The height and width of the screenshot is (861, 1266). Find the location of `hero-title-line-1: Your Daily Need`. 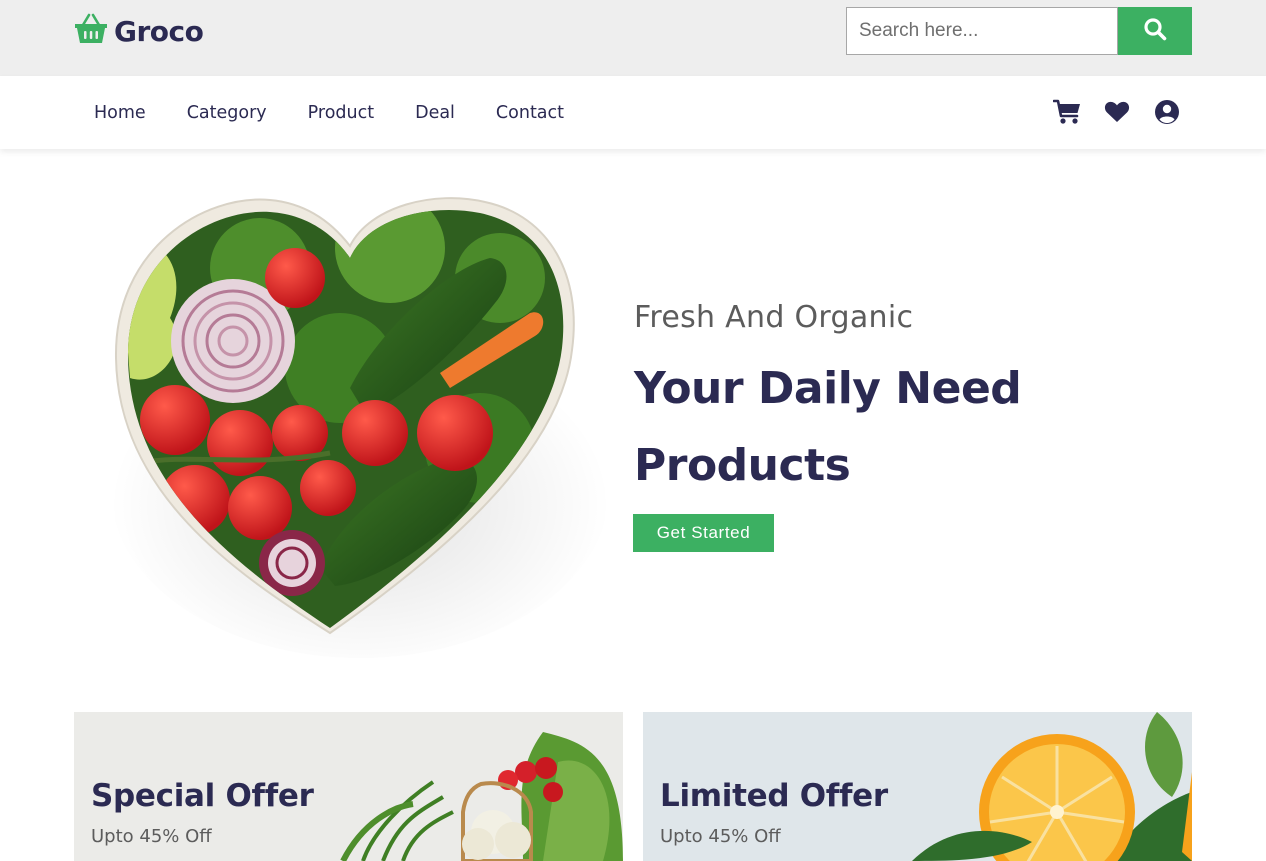

hero-title-line-1: Your Daily Need is located at coordinates (828, 388).